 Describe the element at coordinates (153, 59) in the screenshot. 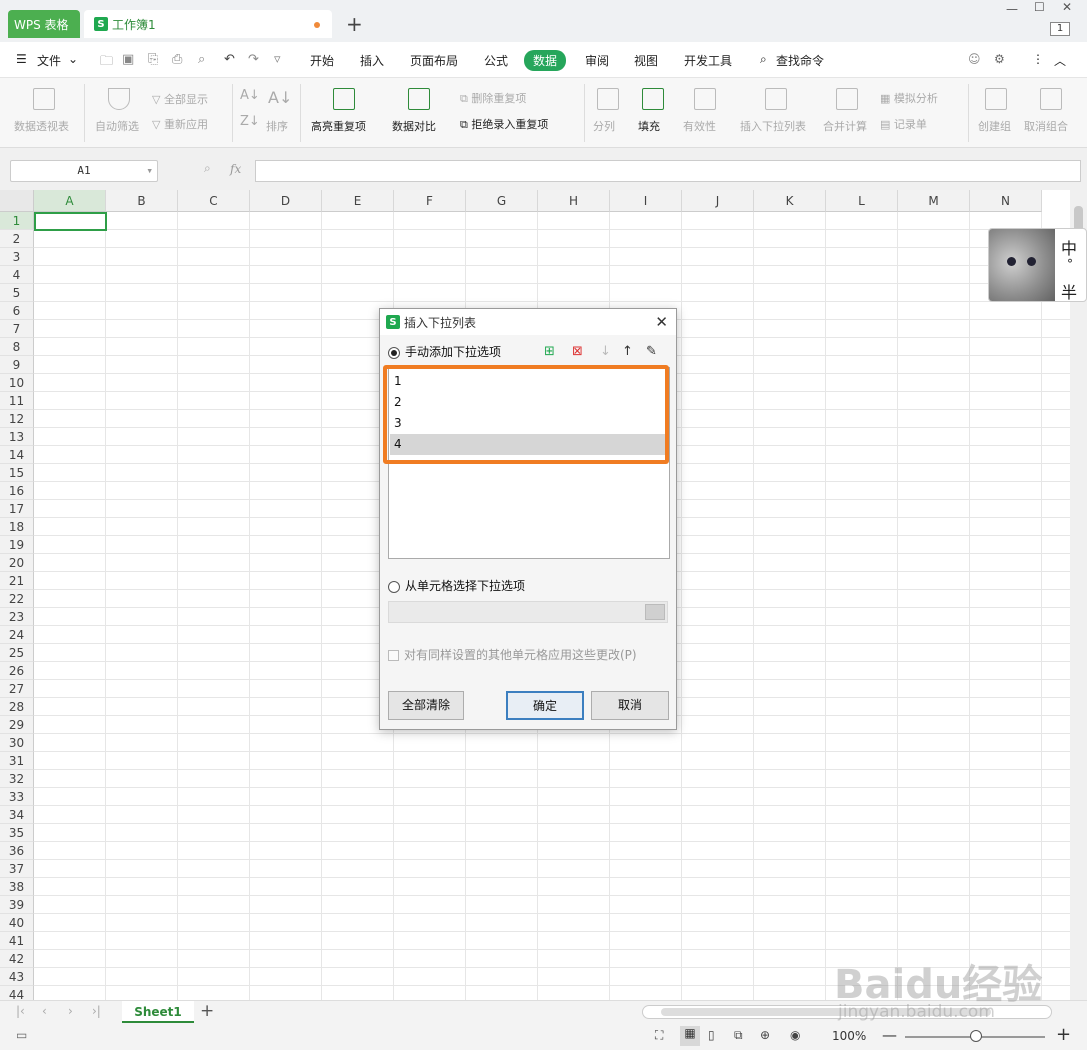

I see `export-icon: ⎘` at that location.